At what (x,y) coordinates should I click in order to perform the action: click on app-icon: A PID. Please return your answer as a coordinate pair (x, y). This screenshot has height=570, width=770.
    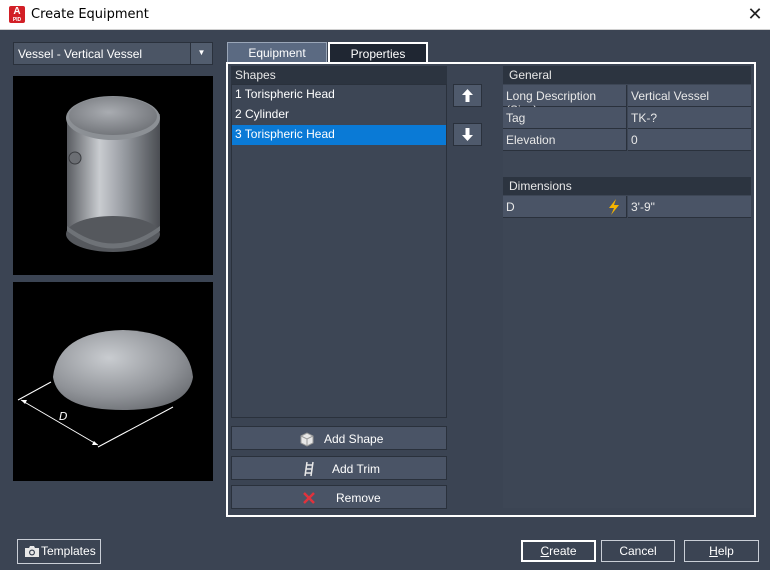
    Looking at the image, I should click on (17, 14).